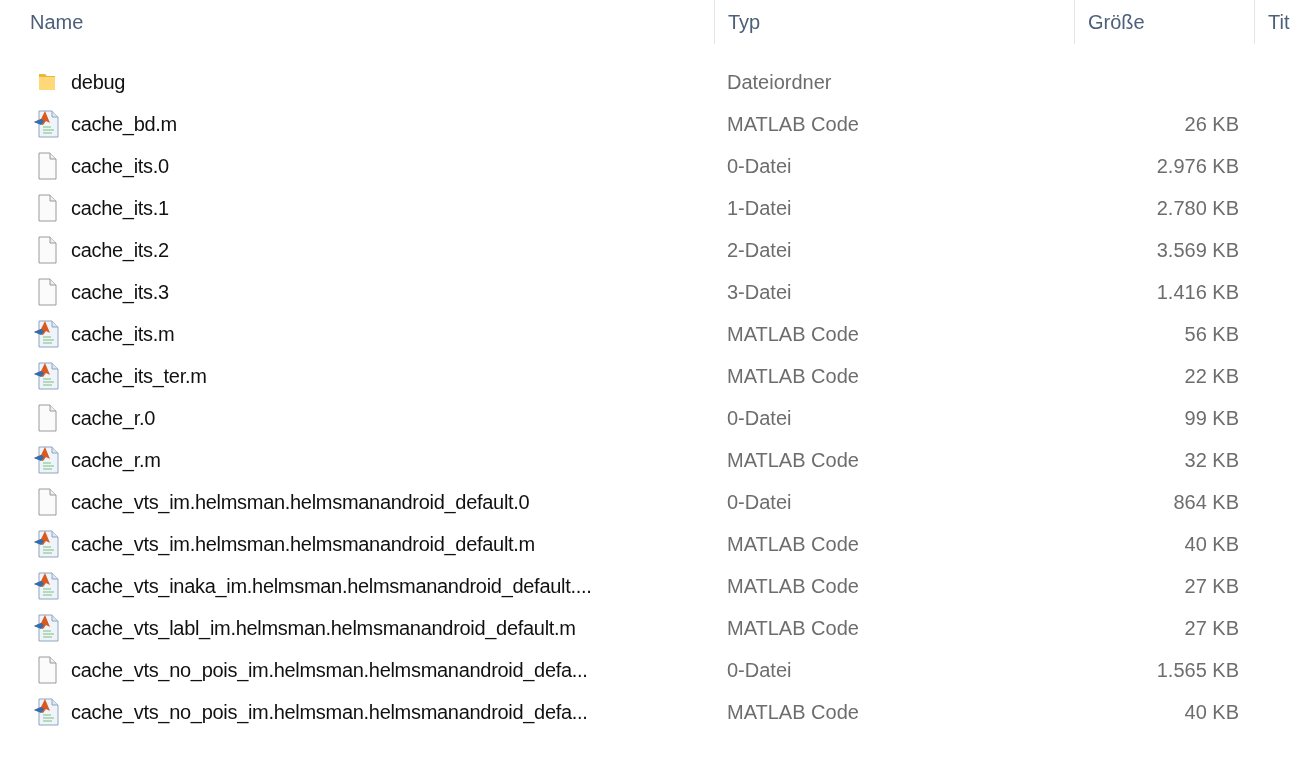 The width and height of the screenshot is (1292, 778). I want to click on file-size: 22 KB, so click(1211, 376).